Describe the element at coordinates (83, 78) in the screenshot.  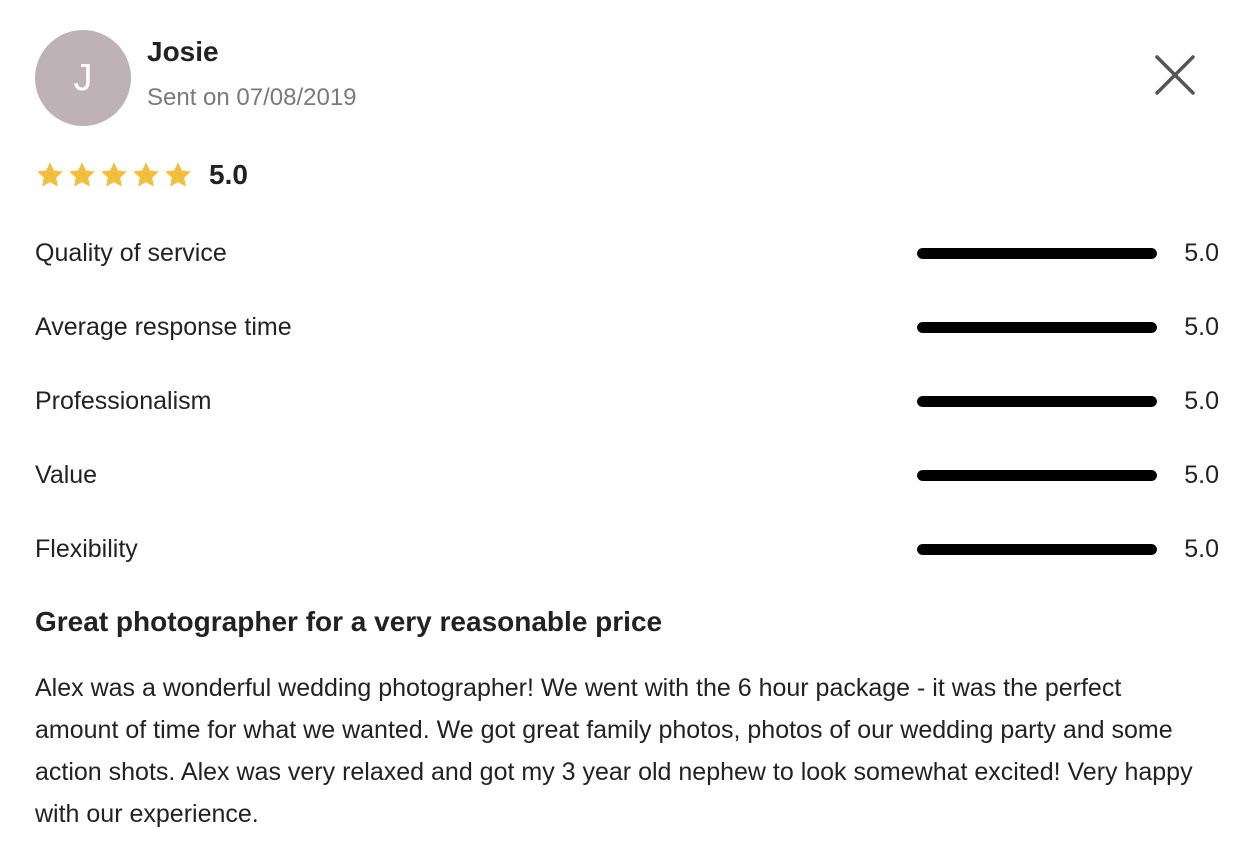
I see `avatar: J` at that location.